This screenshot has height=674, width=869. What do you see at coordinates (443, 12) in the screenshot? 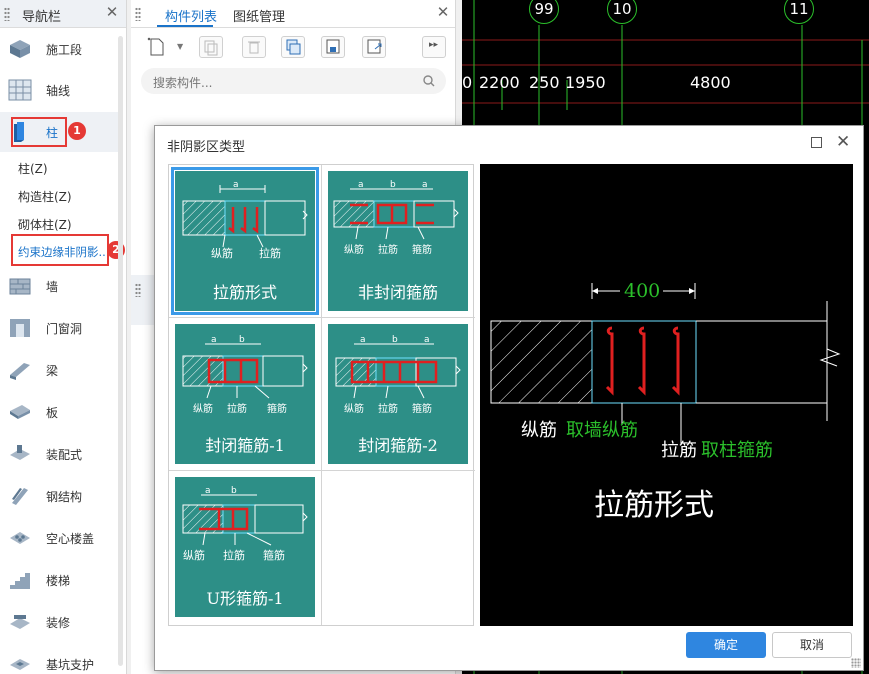
I see `component-panel-close-button: ✕` at bounding box center [443, 12].